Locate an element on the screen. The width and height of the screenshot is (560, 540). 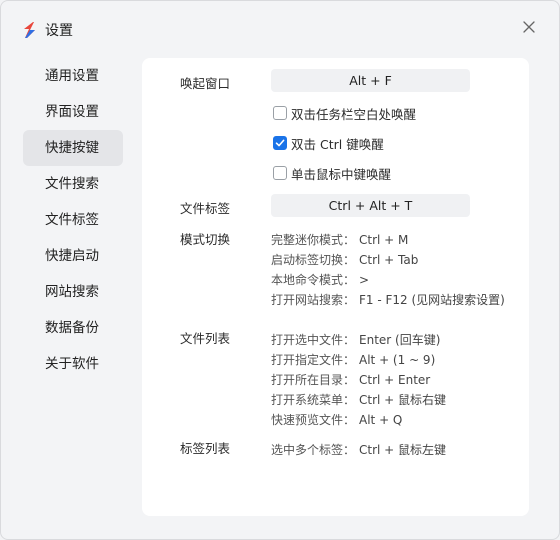
mode-switch-row: 本地命令模式： > is located at coordinates (320, 279).